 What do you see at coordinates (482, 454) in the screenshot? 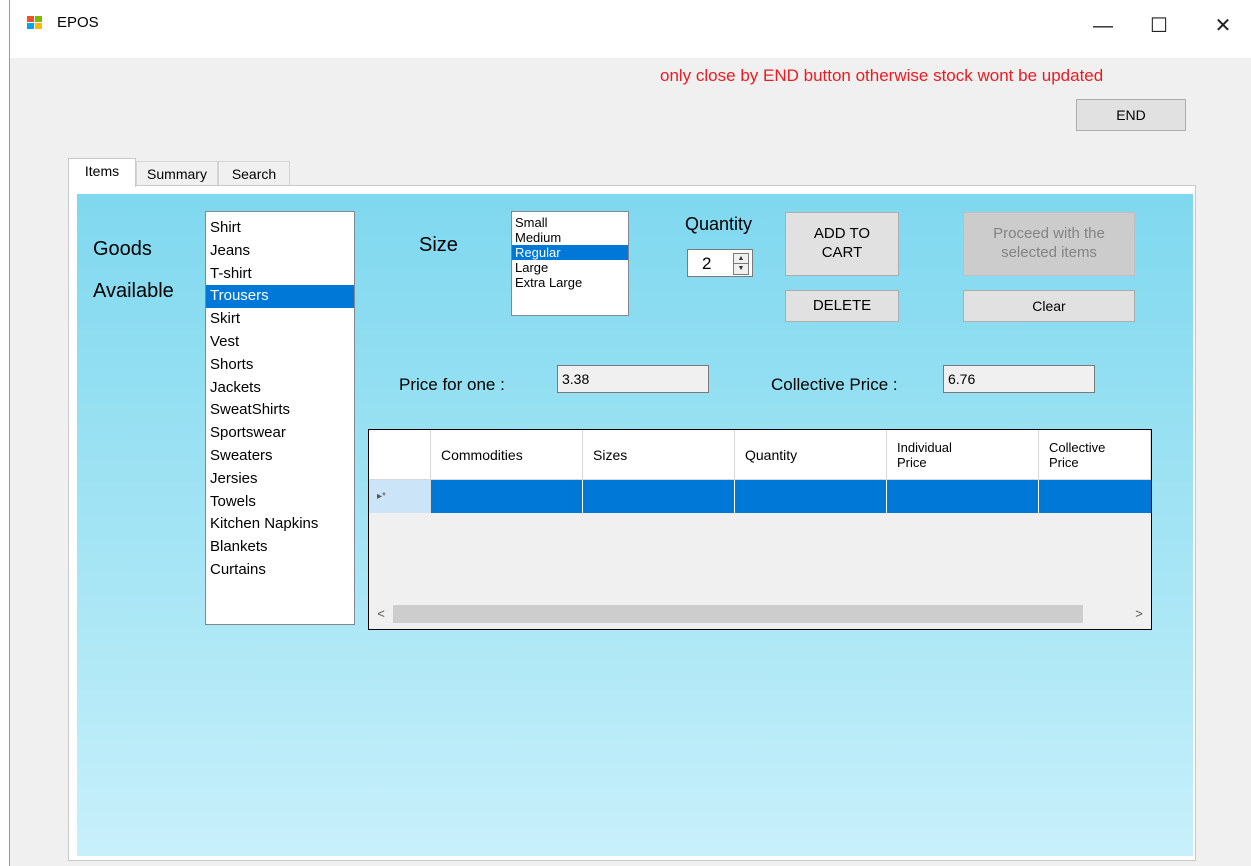
I see `column-header-text: Commodities` at bounding box center [482, 454].